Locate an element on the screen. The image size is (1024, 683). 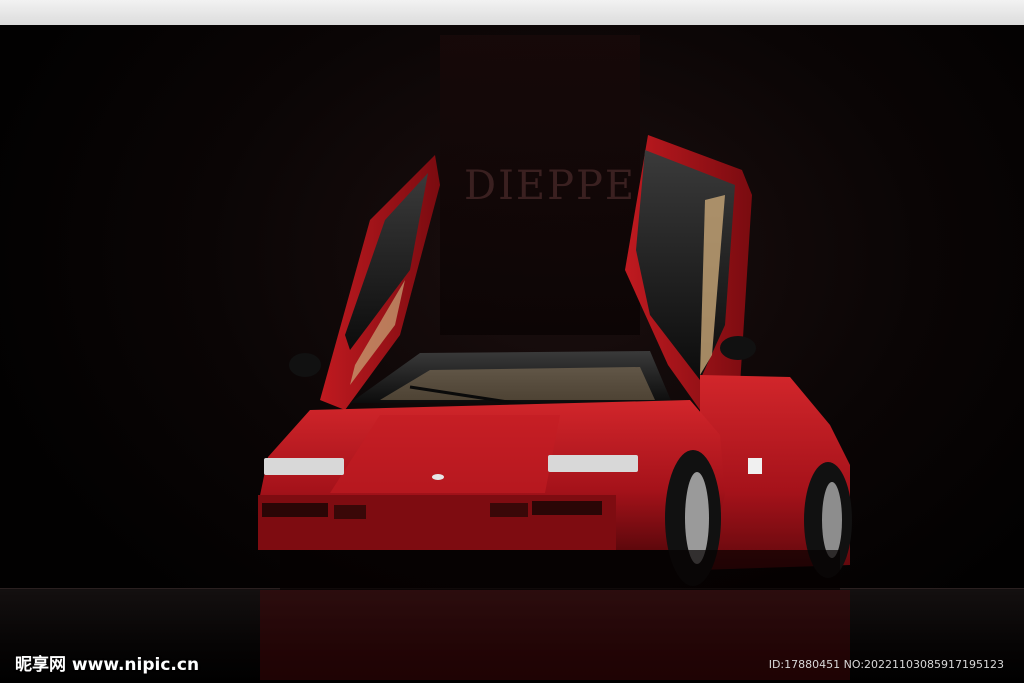
image-id-watermark: ID:17880451 NO:20221103085917195123 is located at coordinates (886, 664).